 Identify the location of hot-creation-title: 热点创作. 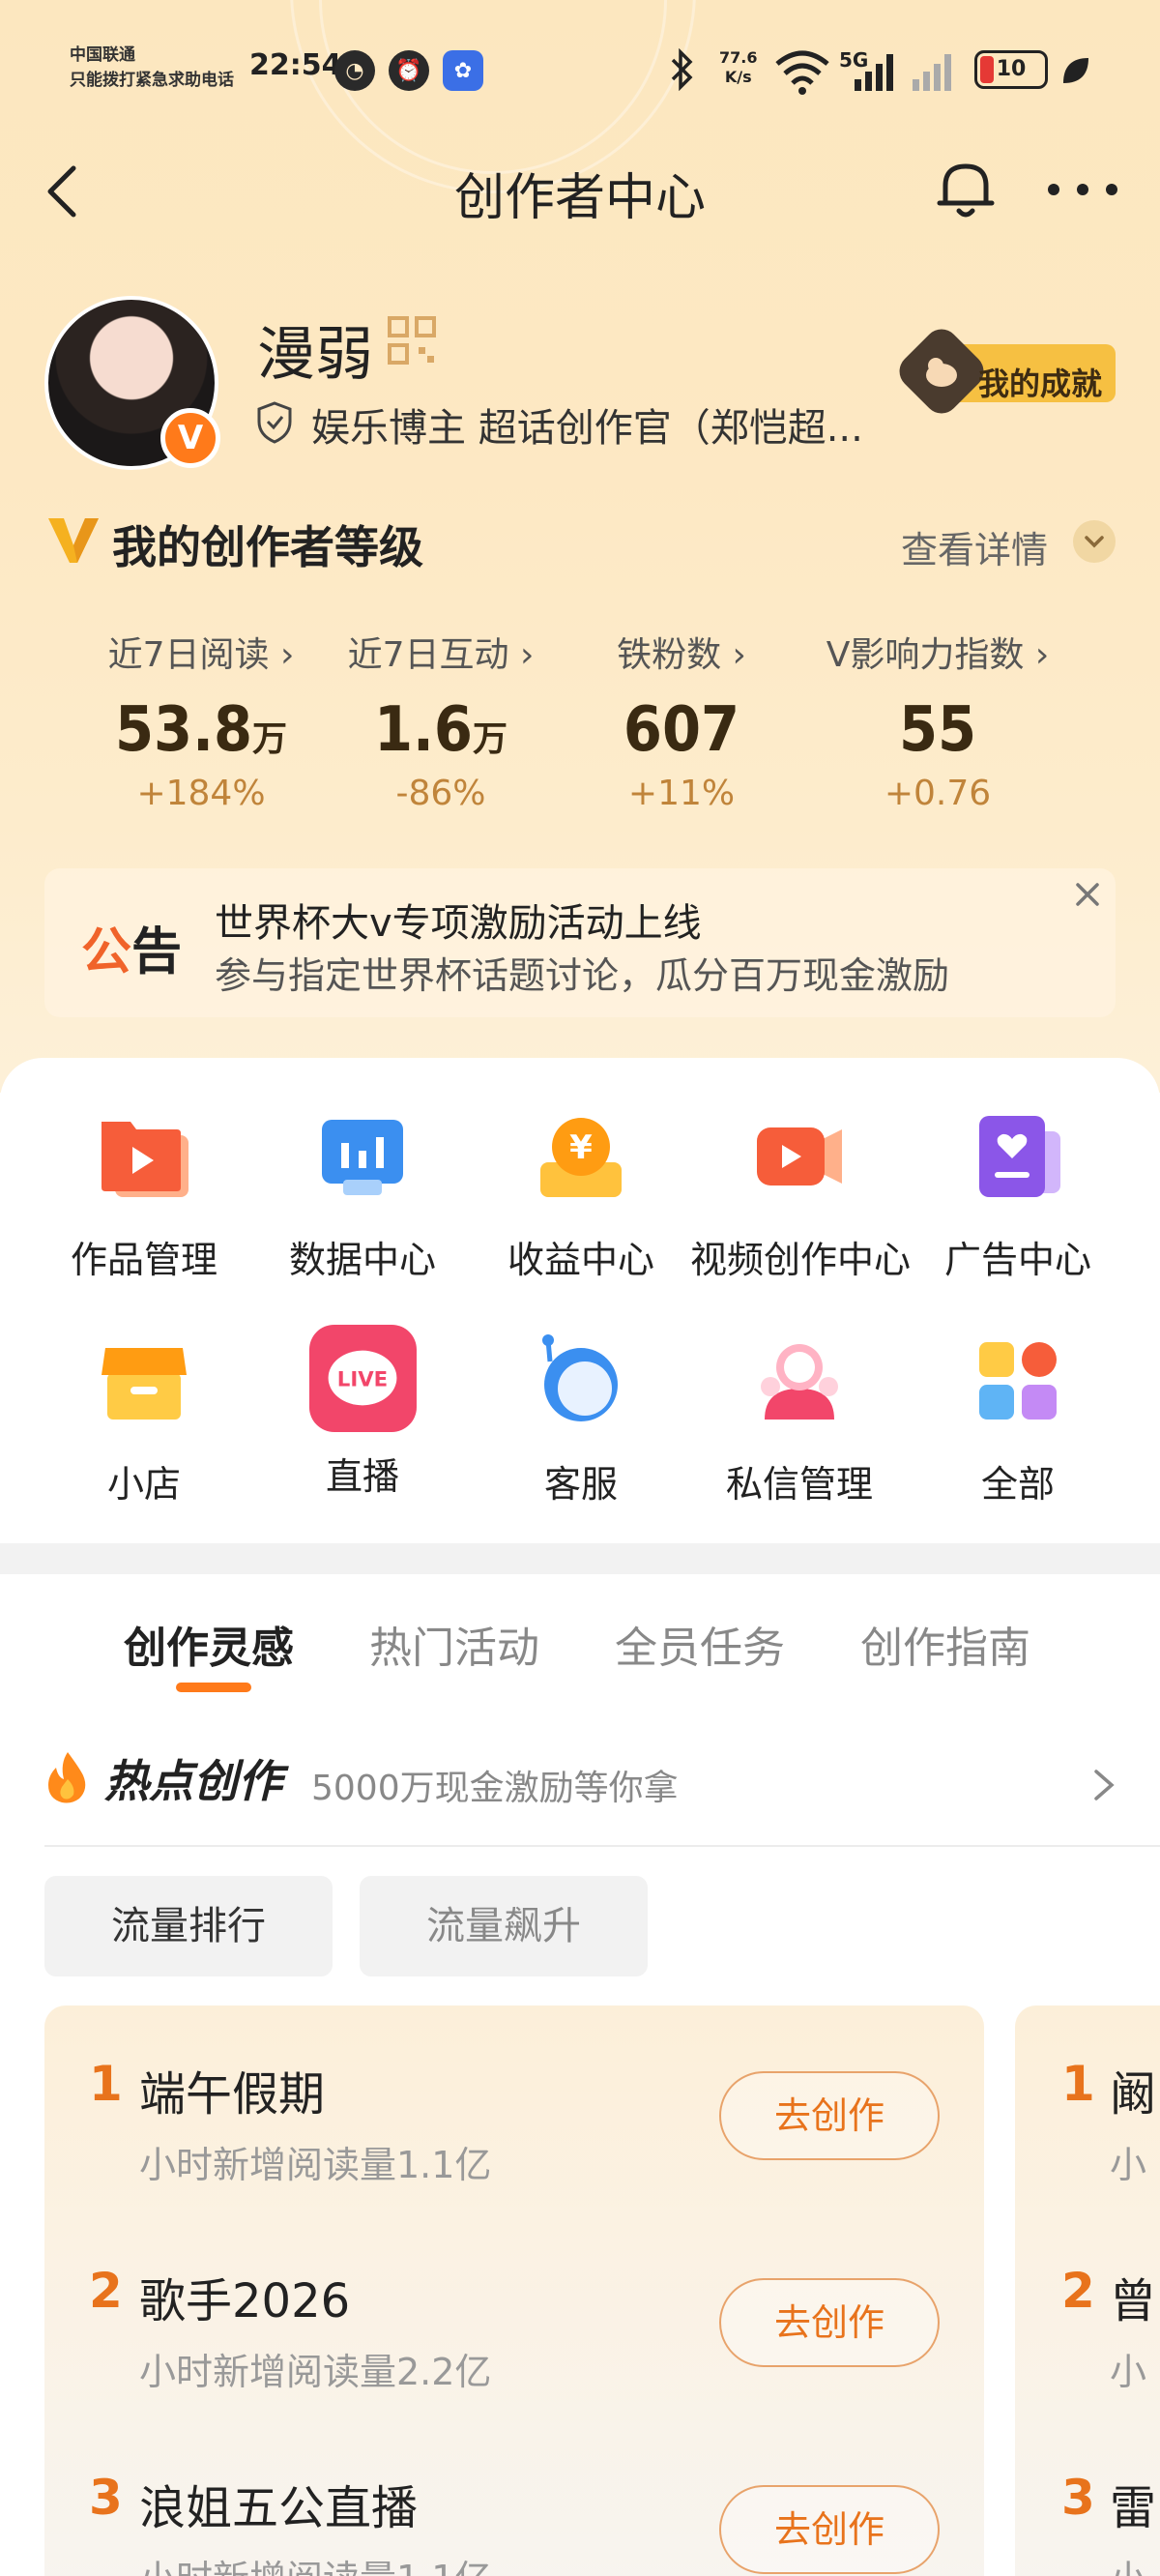
(193, 1781).